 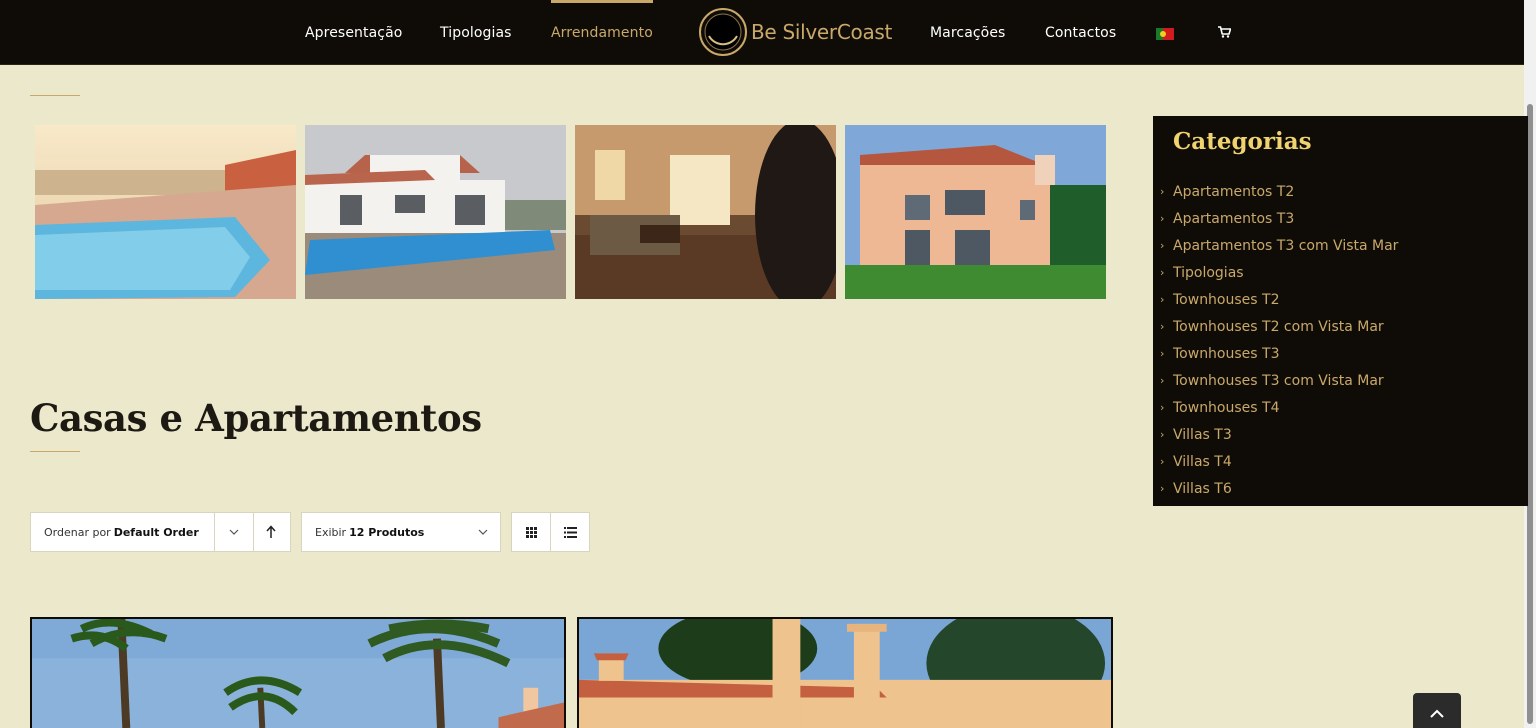 What do you see at coordinates (570, 532) in the screenshot?
I see `list-view-icon` at bounding box center [570, 532].